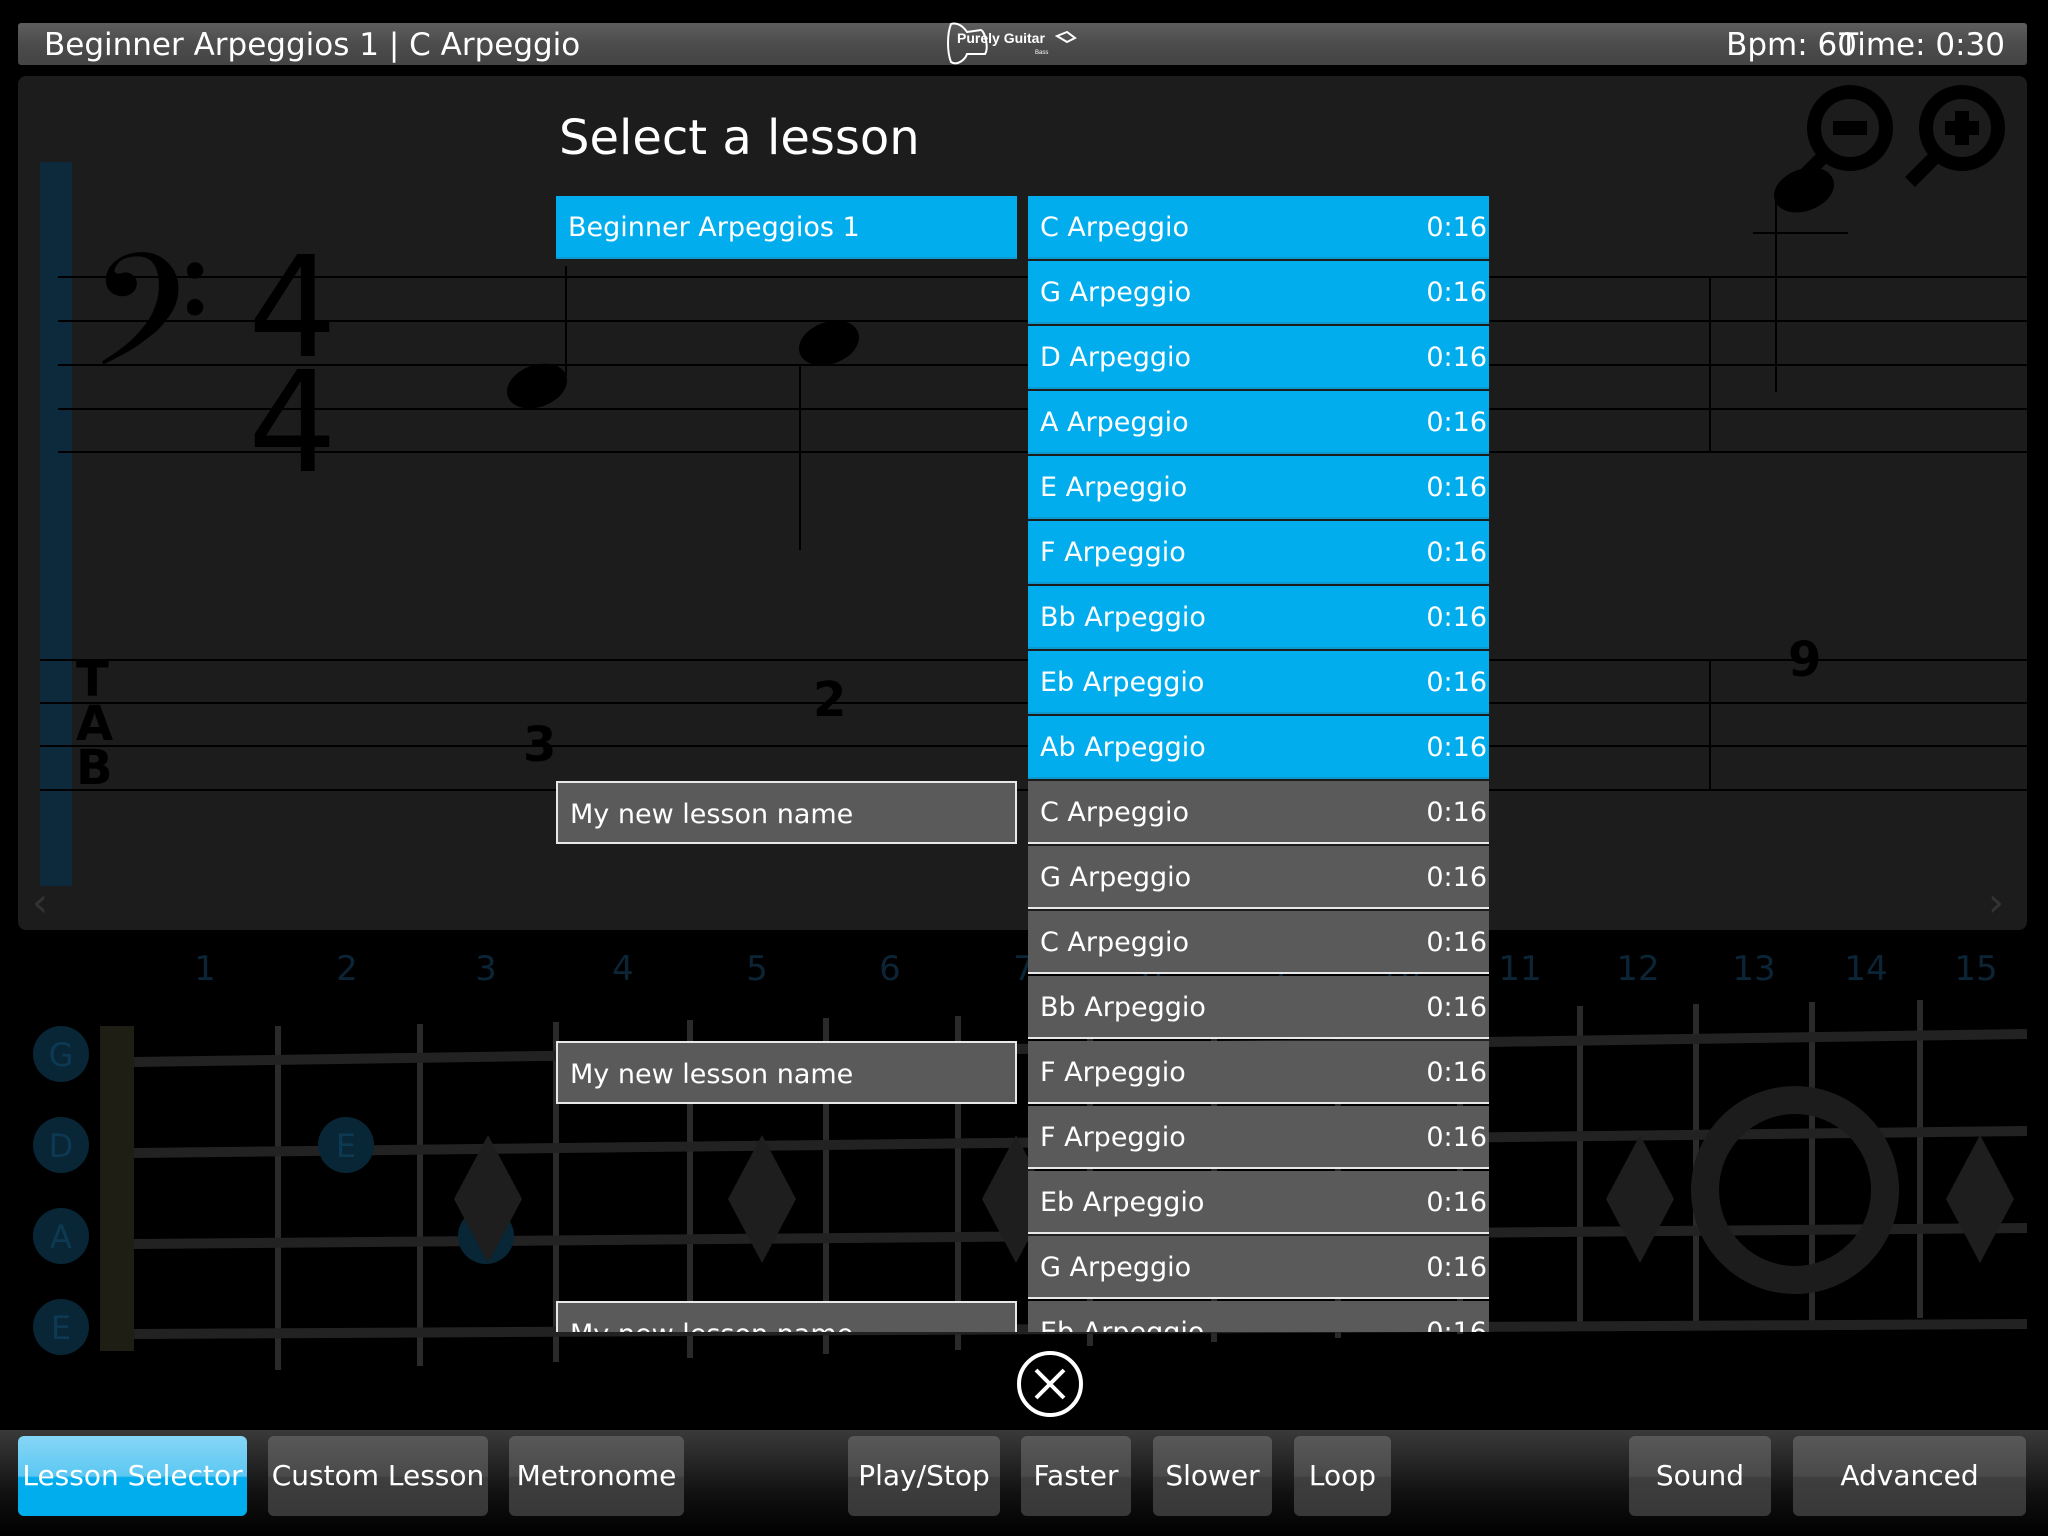 The width and height of the screenshot is (2048, 1536). I want to click on lesson-item: A Arpeggio 0:16, so click(1258, 422).